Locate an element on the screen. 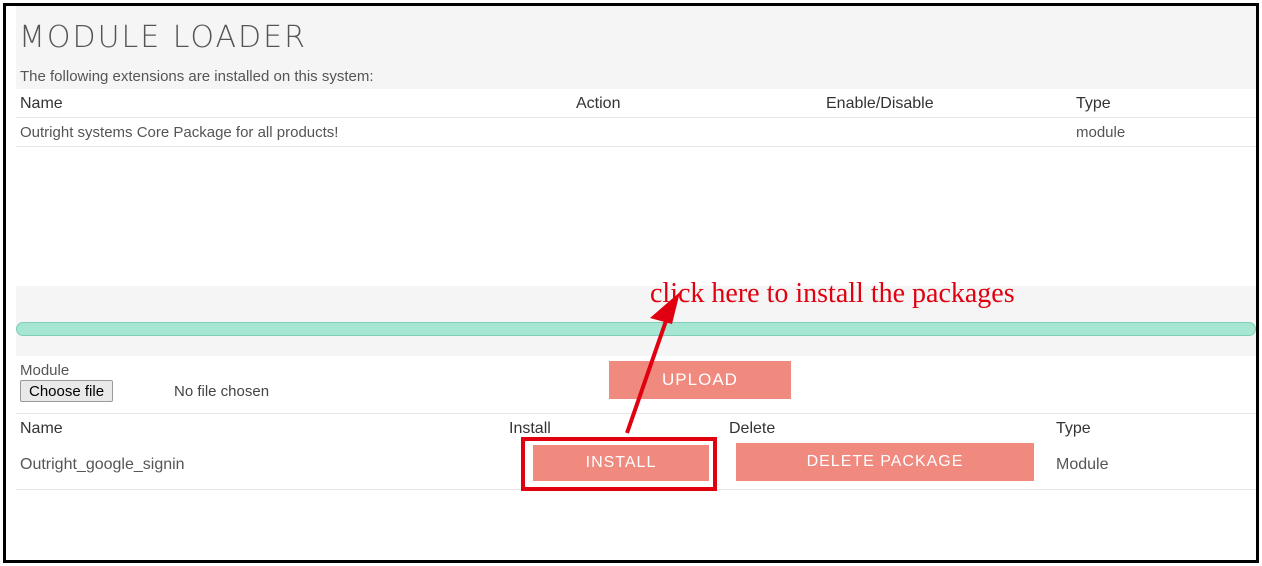  install-highlight-box is located at coordinates (619, 464).